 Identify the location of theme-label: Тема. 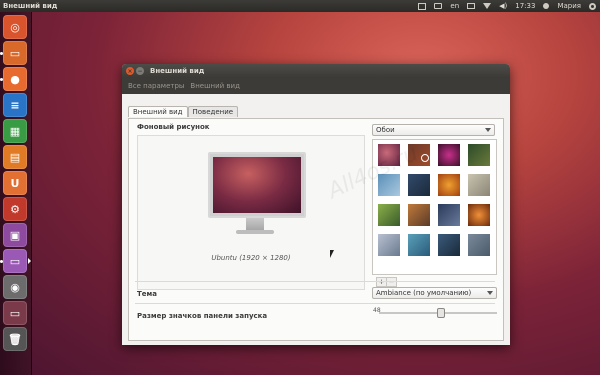
(147, 294).